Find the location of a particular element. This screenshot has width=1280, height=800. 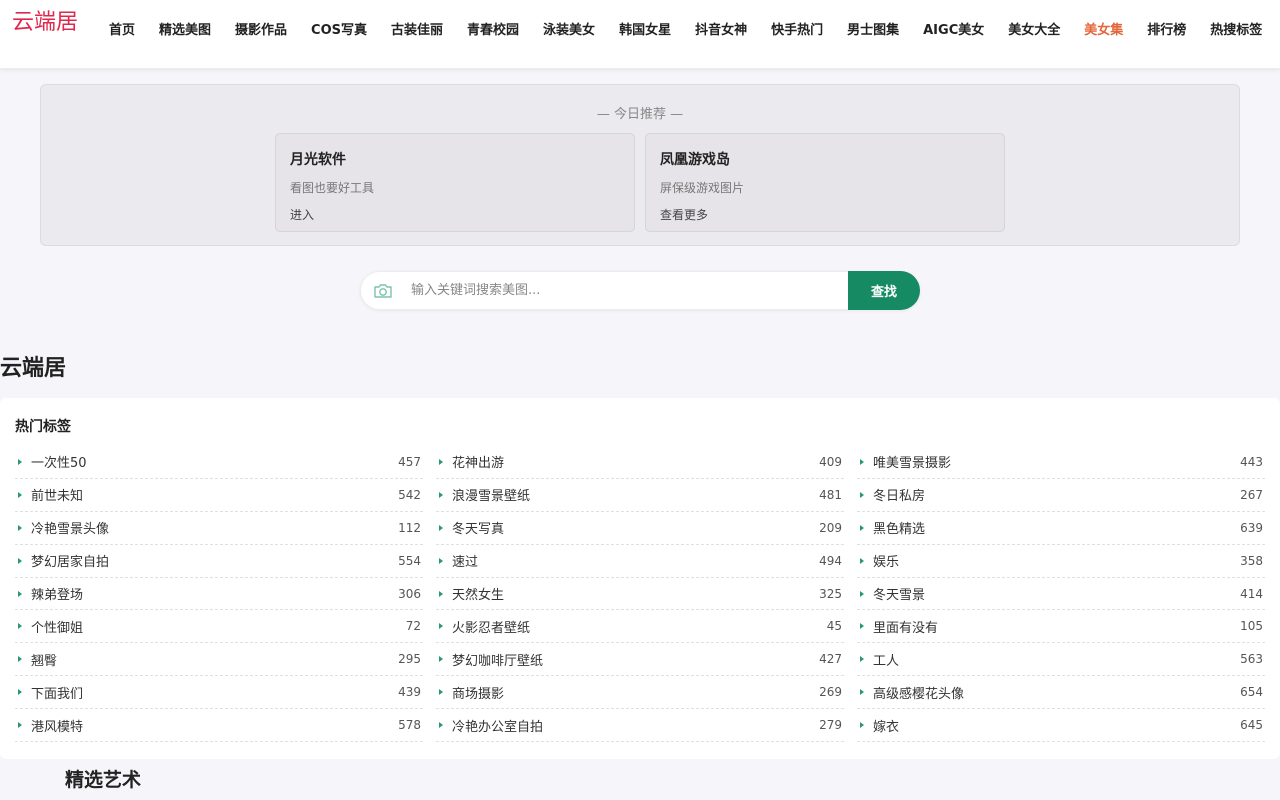

tag-name: 辣弟登场 is located at coordinates (57, 595).